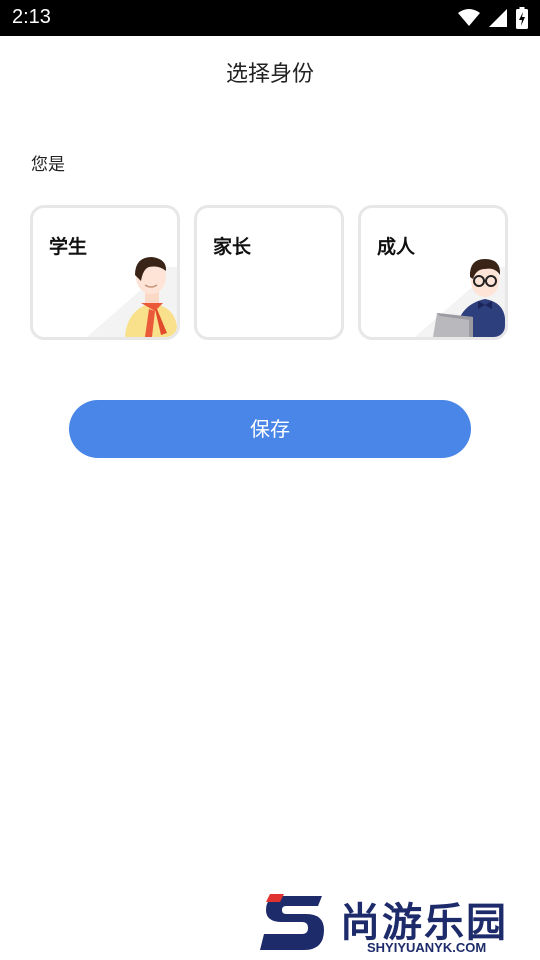  Describe the element at coordinates (232, 247) in the screenshot. I see `identity-card-label: 家长` at that location.